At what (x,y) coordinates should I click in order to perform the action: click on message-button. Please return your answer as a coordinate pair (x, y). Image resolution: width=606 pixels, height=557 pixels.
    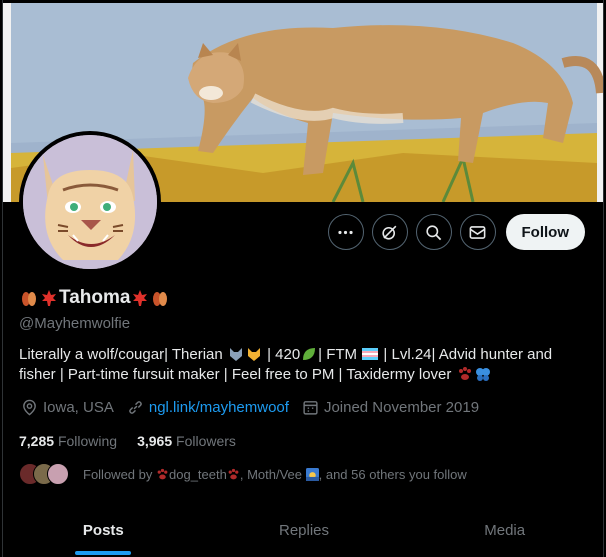
    Looking at the image, I should click on (477, 232).